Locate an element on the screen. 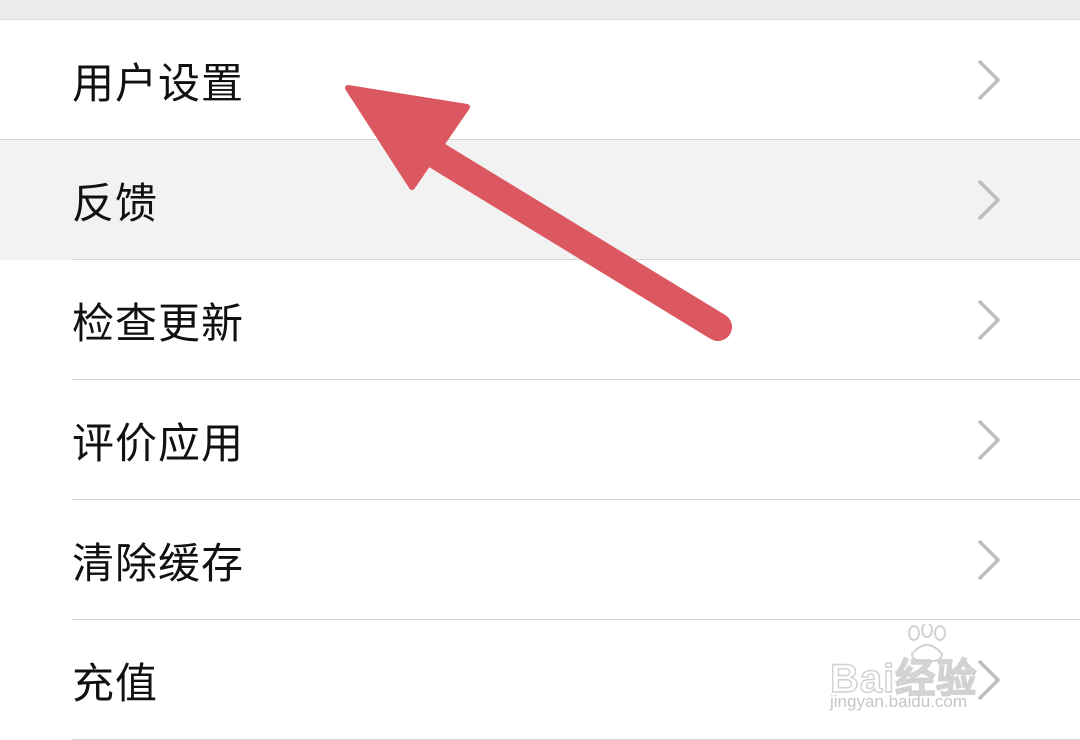  menu-item-label: 反馈 is located at coordinates (115, 203).